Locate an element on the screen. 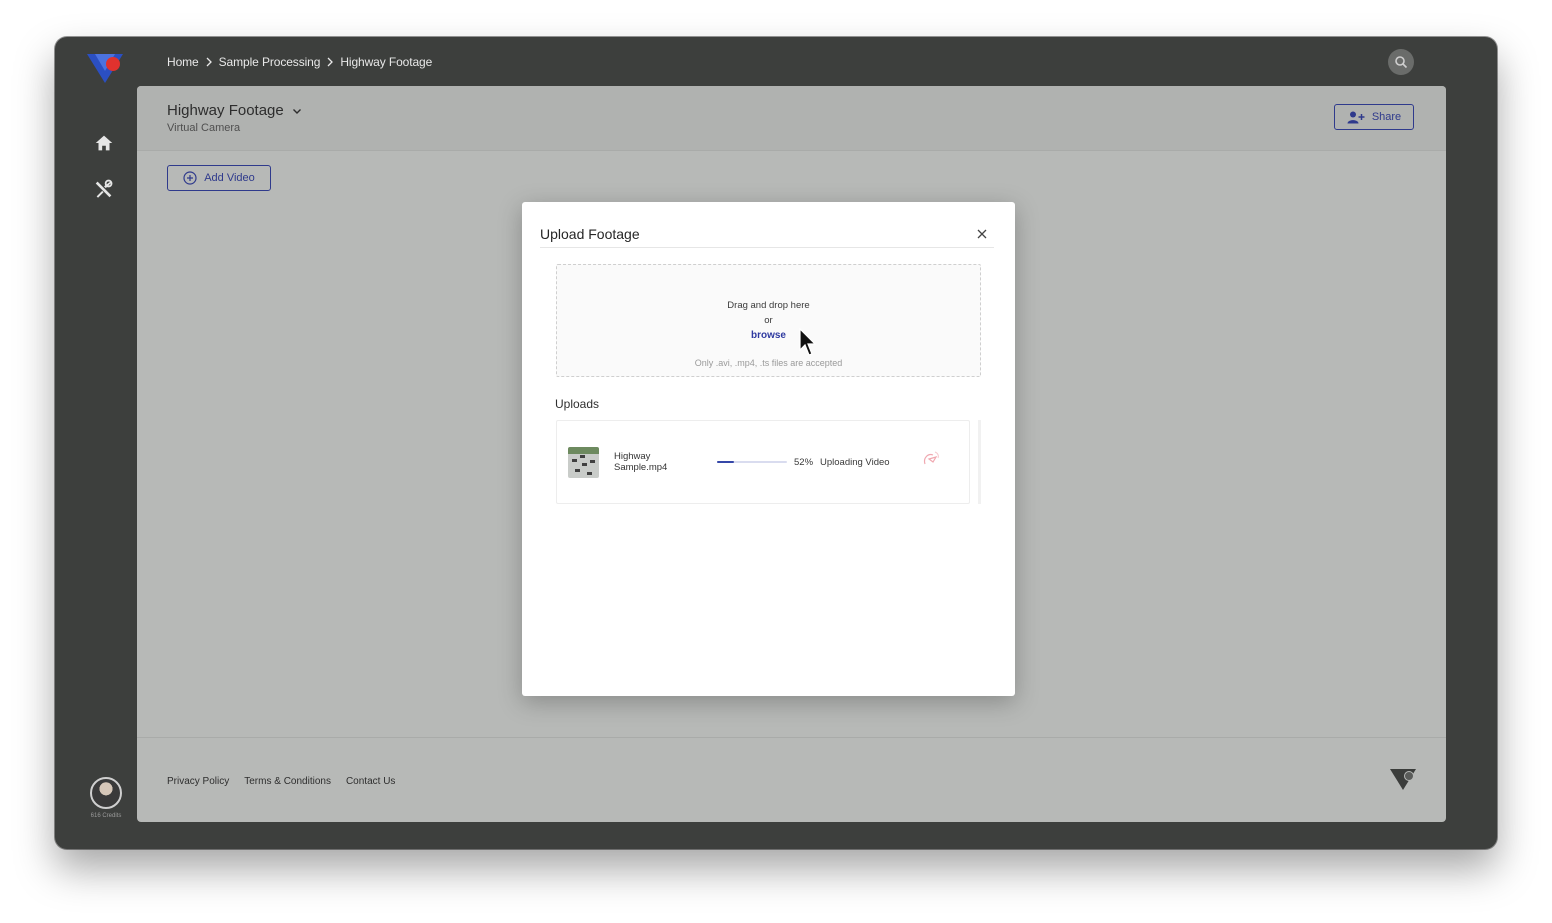  project-title: Highway Footage is located at coordinates (234, 110).